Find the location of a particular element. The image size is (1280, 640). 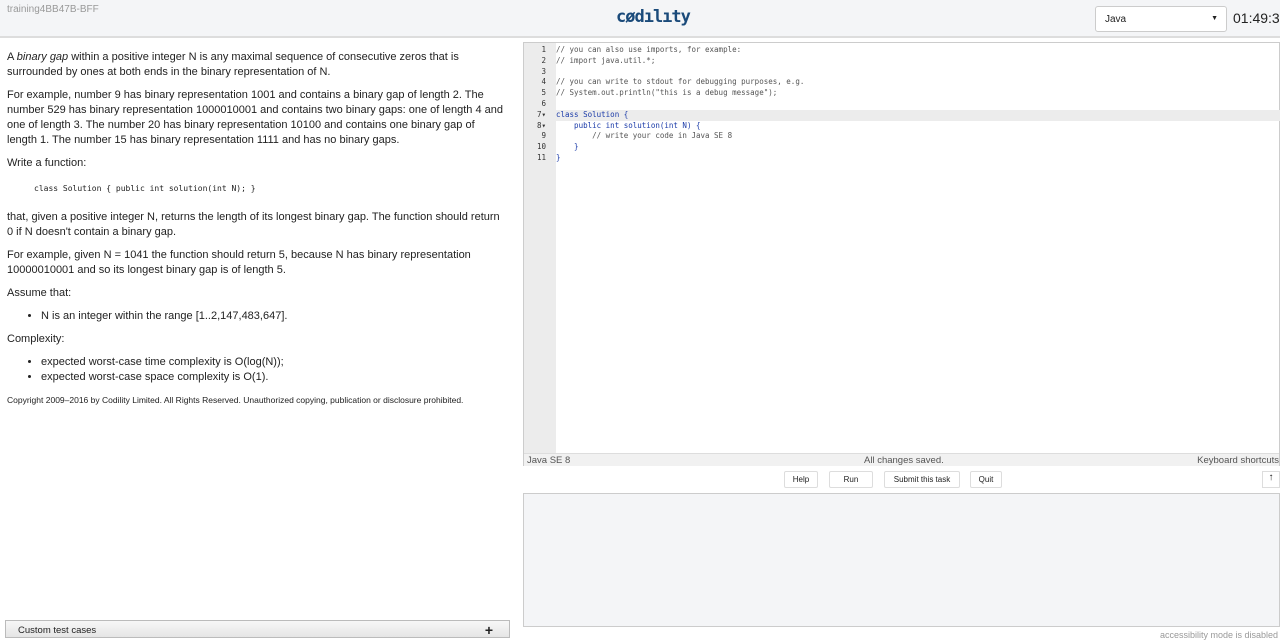

save-status: All changes saved. is located at coordinates (904, 460).